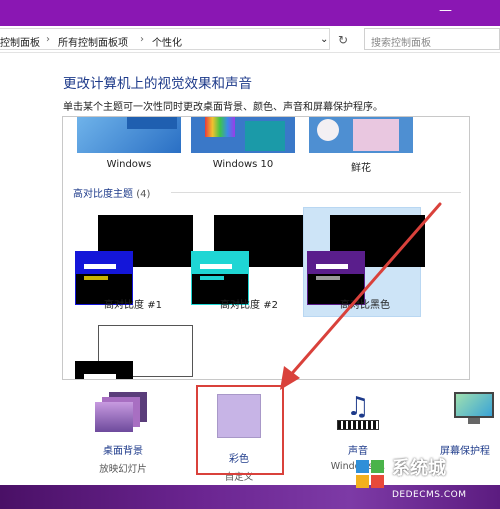  What do you see at coordinates (429, 495) in the screenshot?
I see `watermark-domain: DEDECMS.COM` at bounding box center [429, 495].